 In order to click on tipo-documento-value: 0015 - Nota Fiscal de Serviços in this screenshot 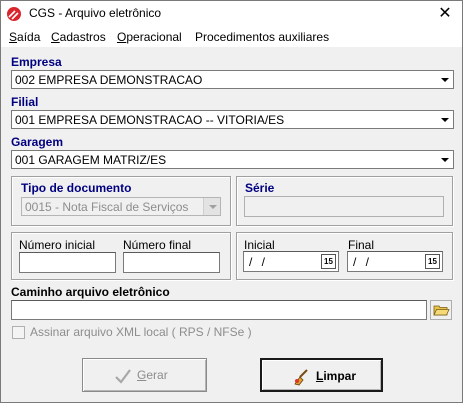, I will do `click(107, 207)`.